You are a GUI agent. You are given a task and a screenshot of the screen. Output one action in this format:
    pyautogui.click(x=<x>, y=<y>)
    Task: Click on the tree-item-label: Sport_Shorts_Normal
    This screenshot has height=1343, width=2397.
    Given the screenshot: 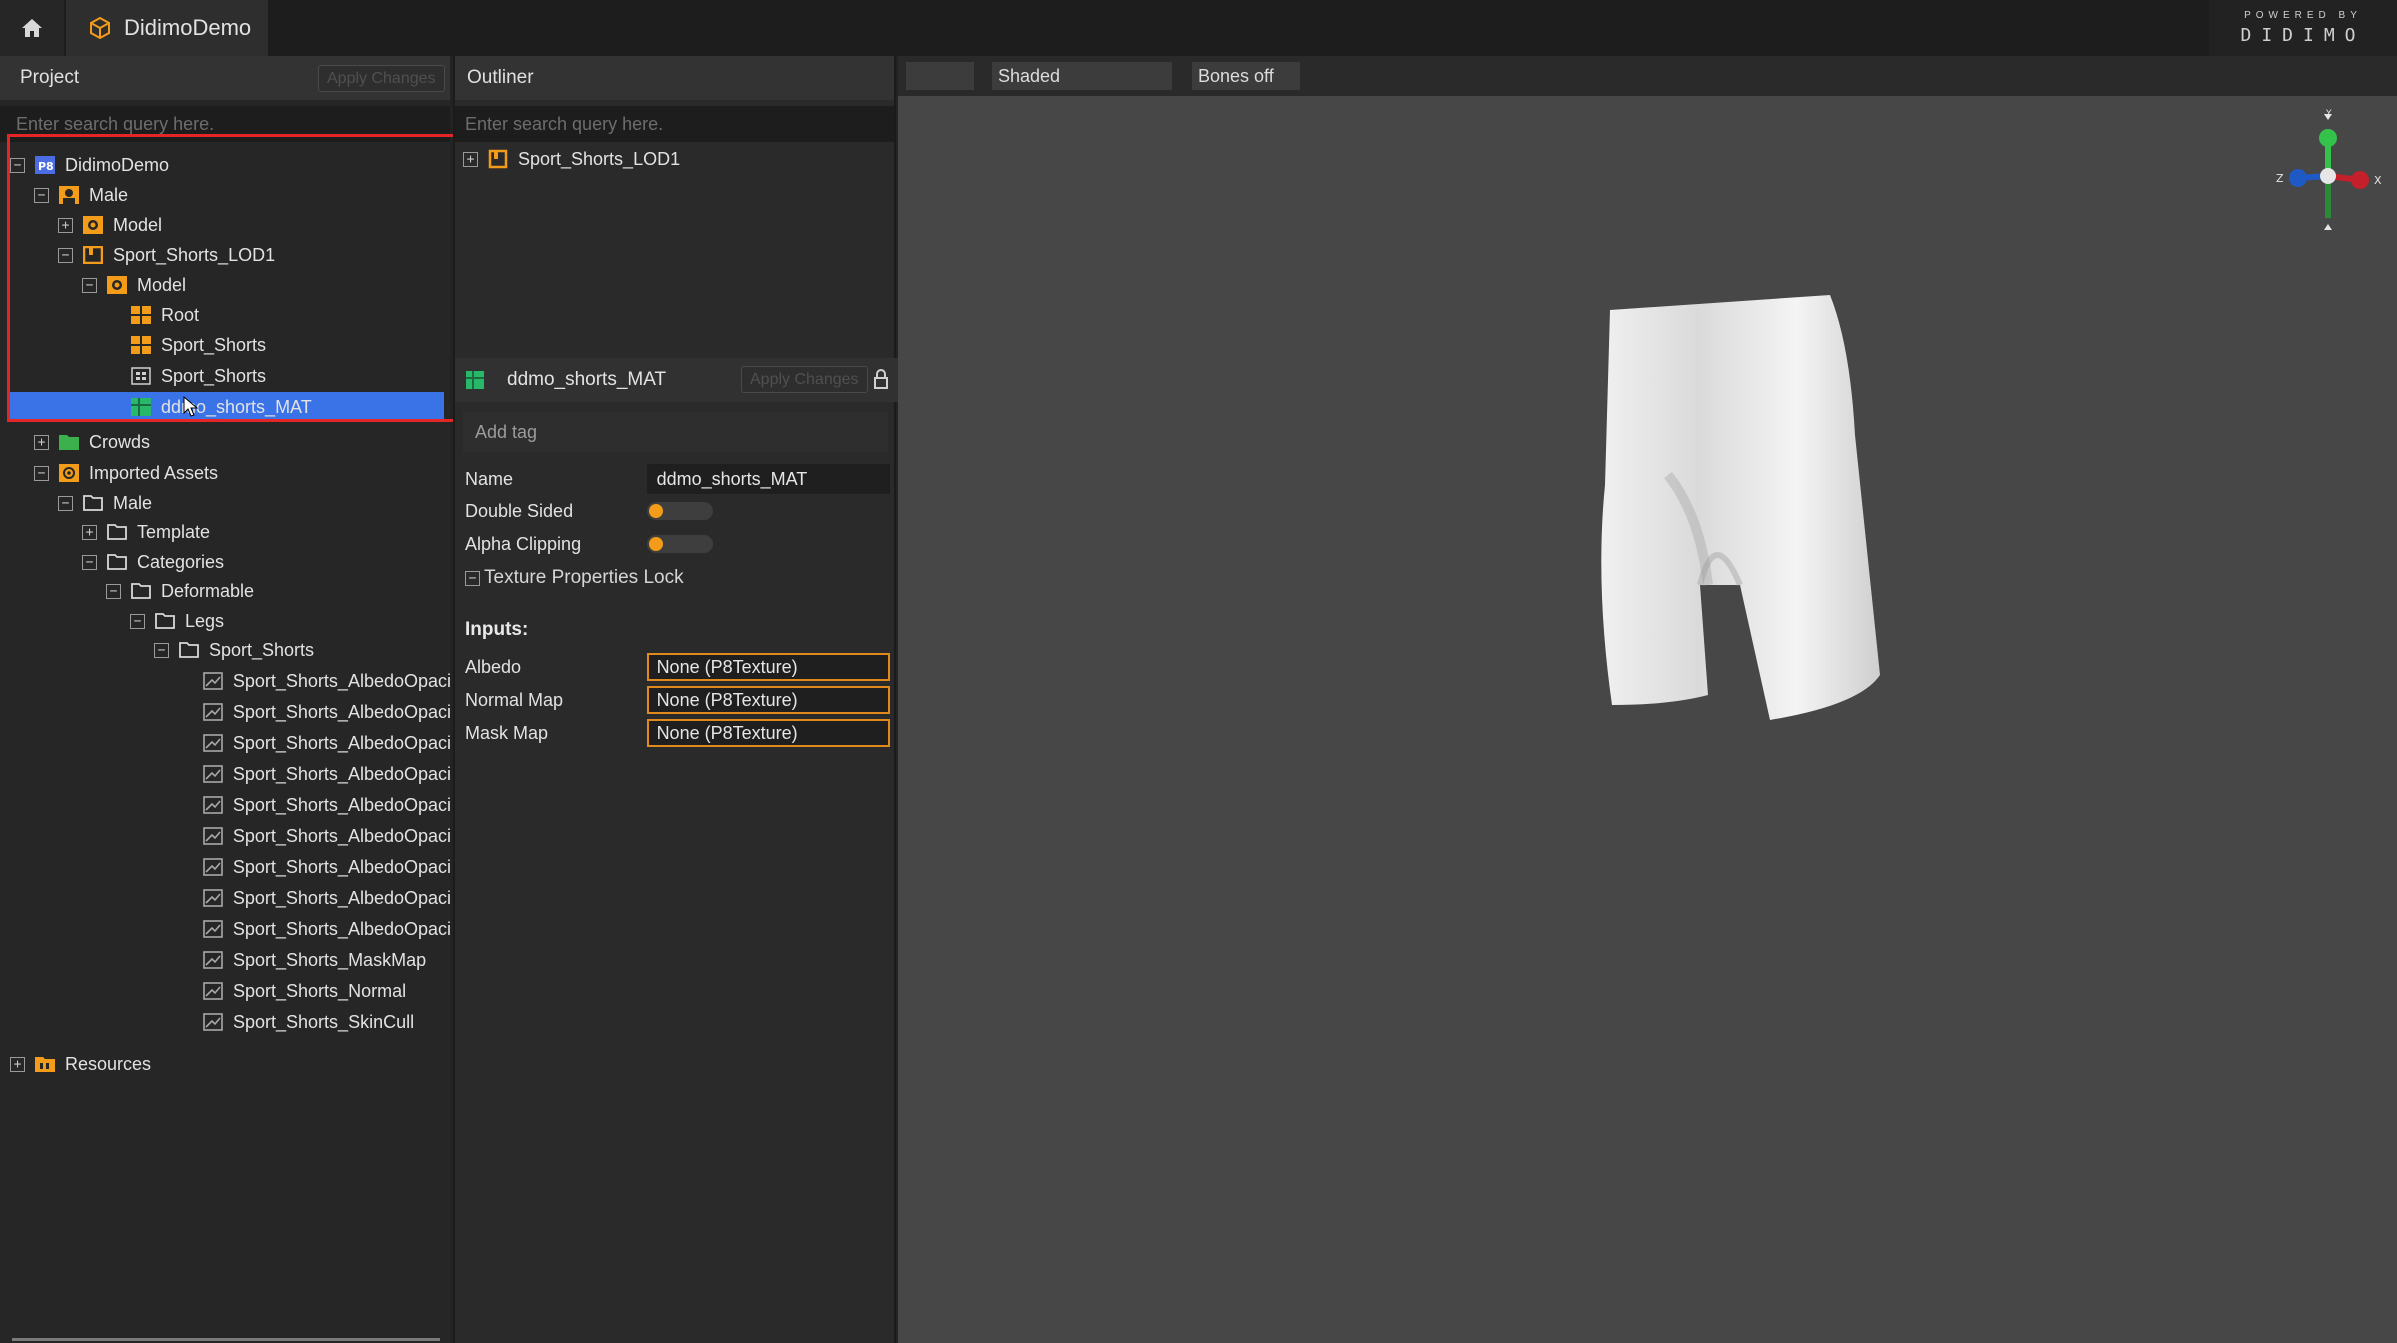 What is the action you would take?
    pyautogui.click(x=320, y=990)
    